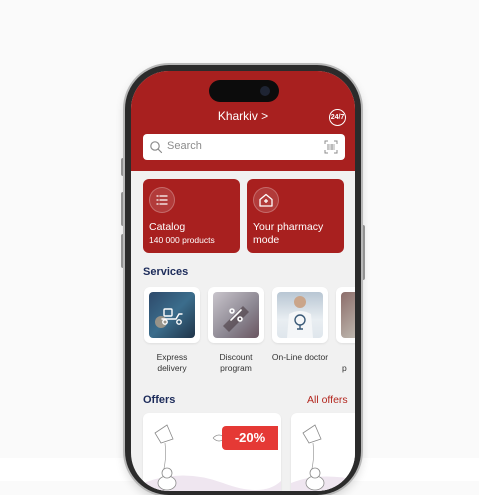 The height and width of the screenshot is (495, 479). I want to click on all-offers-link: All offers, so click(327, 400).